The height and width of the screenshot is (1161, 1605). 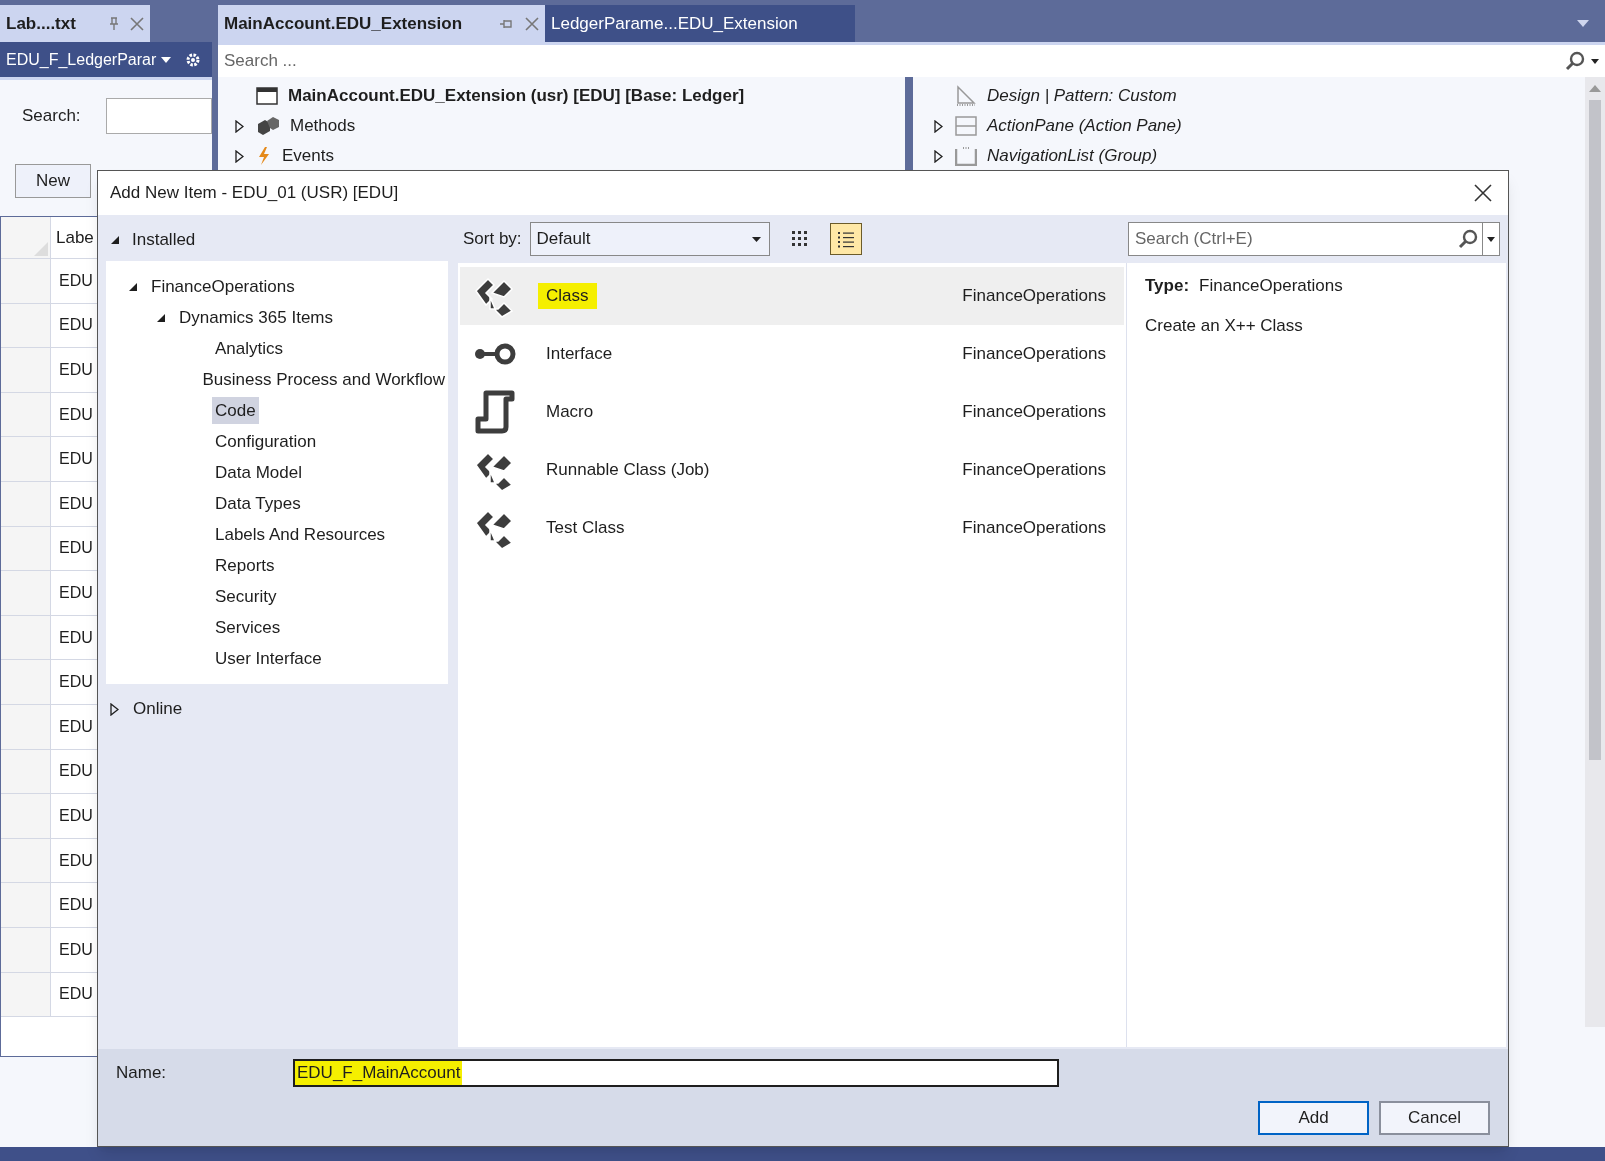 I want to click on list-view-button, so click(x=845, y=239).